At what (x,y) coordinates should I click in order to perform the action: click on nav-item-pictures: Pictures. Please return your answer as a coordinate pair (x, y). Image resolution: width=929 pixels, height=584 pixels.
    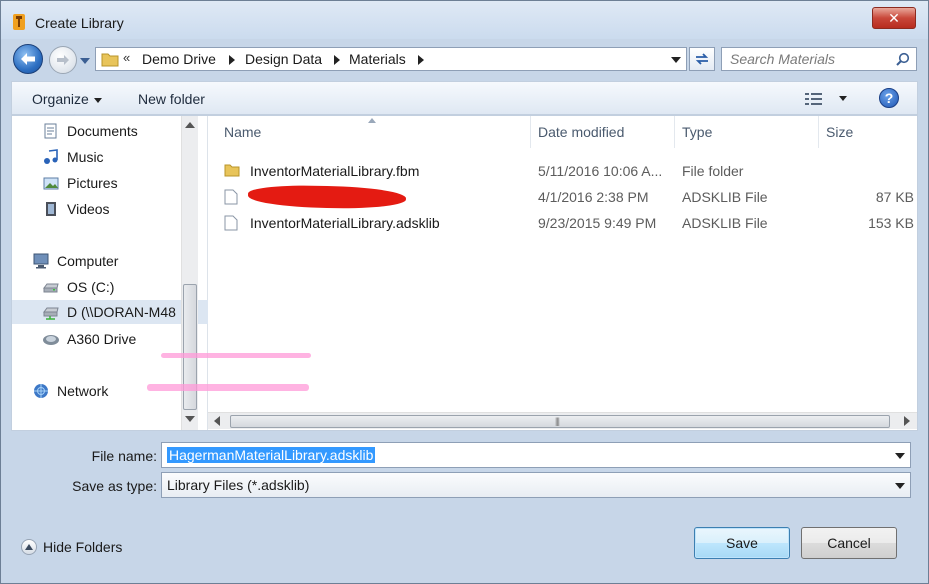
    Looking at the image, I should click on (80, 183).